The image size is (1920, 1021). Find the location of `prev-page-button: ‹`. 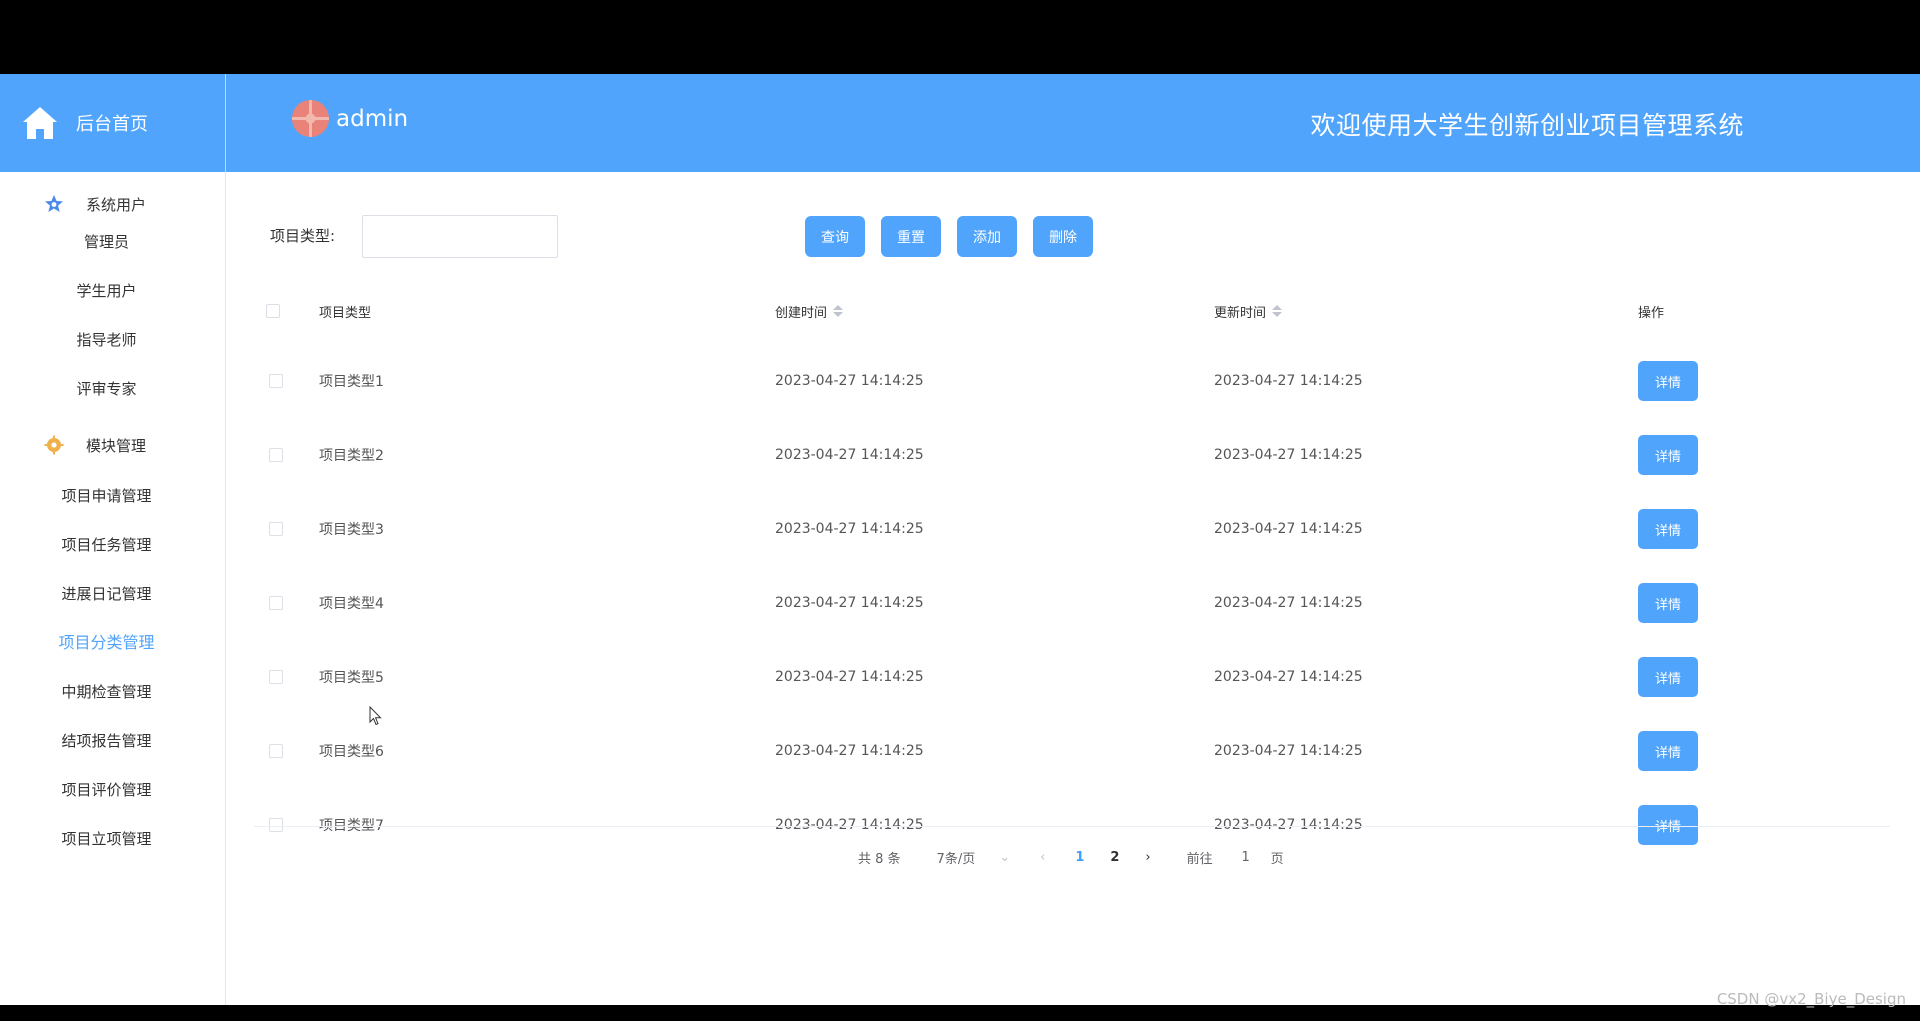

prev-page-button: ‹ is located at coordinates (1042, 857).